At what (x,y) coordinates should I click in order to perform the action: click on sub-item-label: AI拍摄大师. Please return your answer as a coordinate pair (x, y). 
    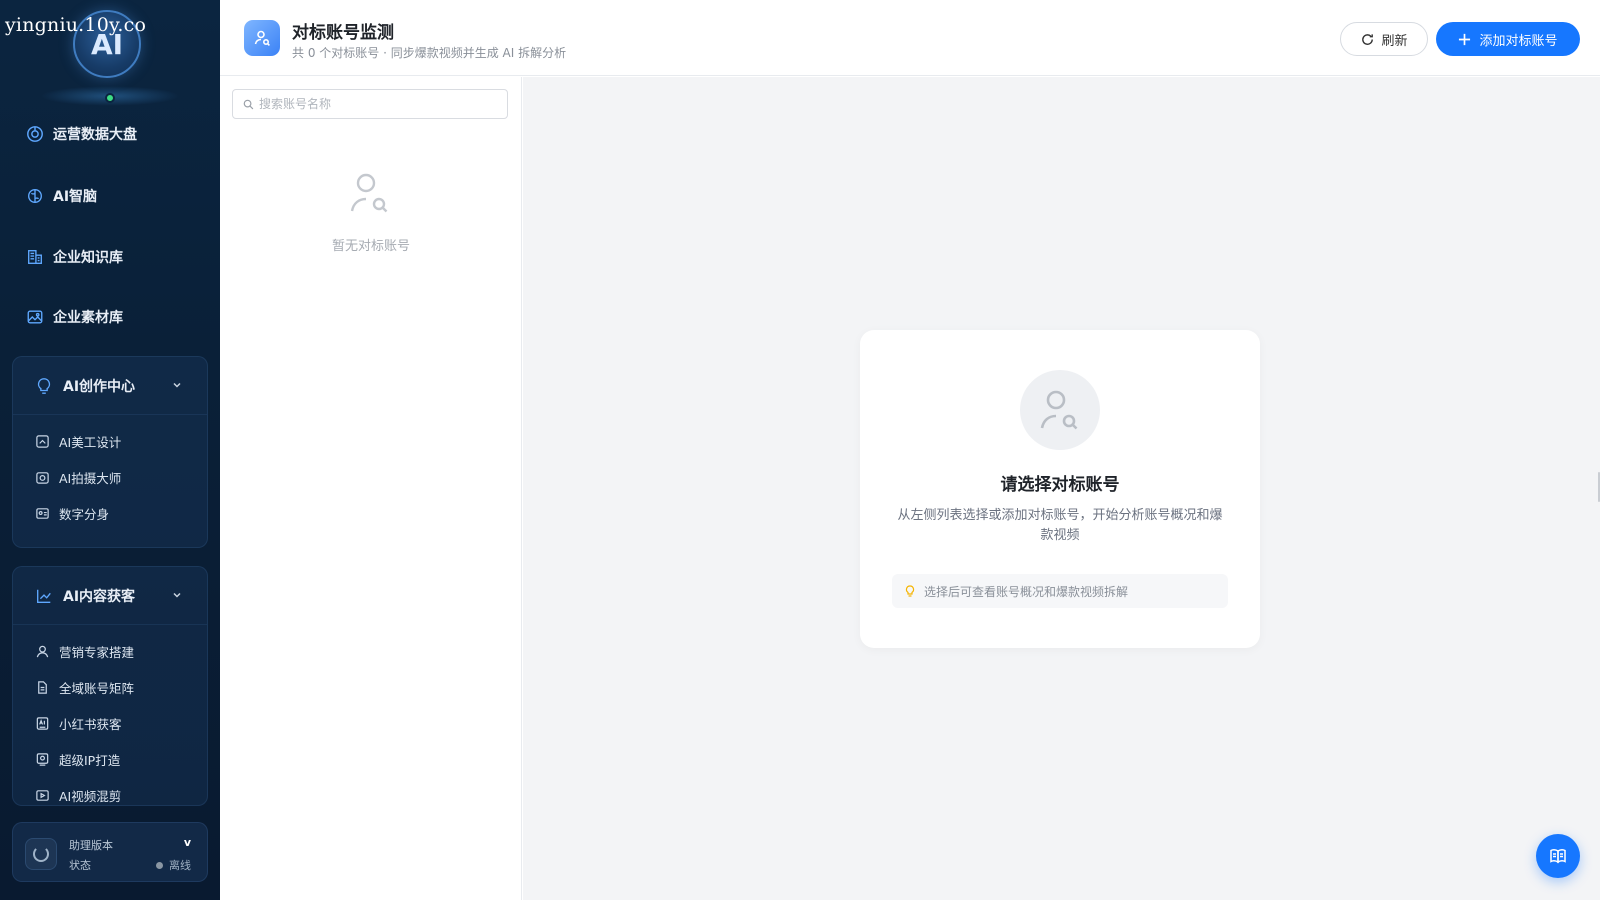
    Looking at the image, I should click on (90, 478).